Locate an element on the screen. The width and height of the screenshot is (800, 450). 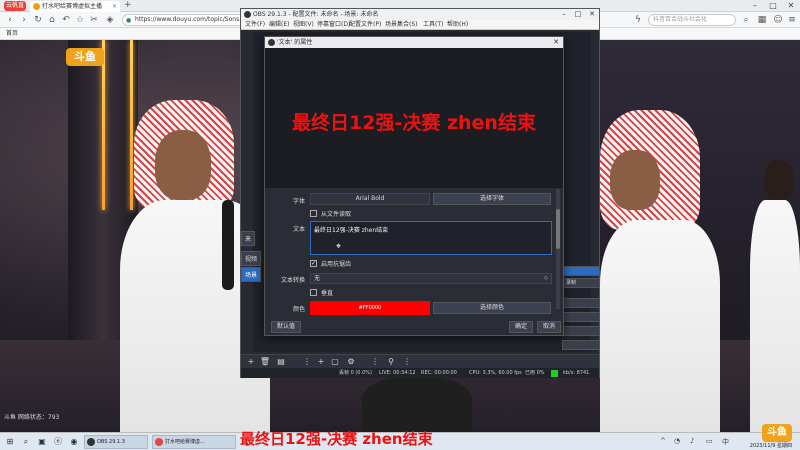
grid-icon: ▦ is located at coordinates (762, 20).